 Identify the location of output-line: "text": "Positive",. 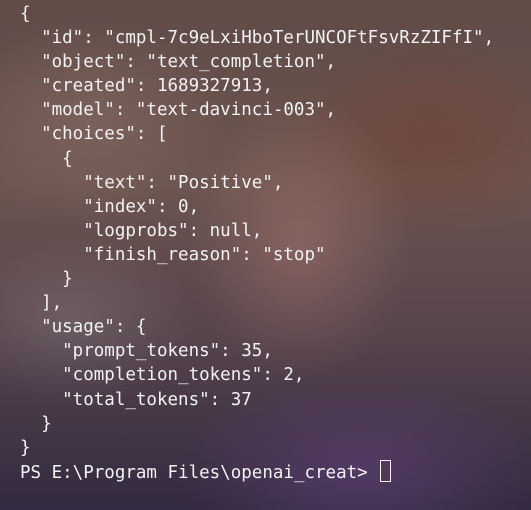
(152, 182).